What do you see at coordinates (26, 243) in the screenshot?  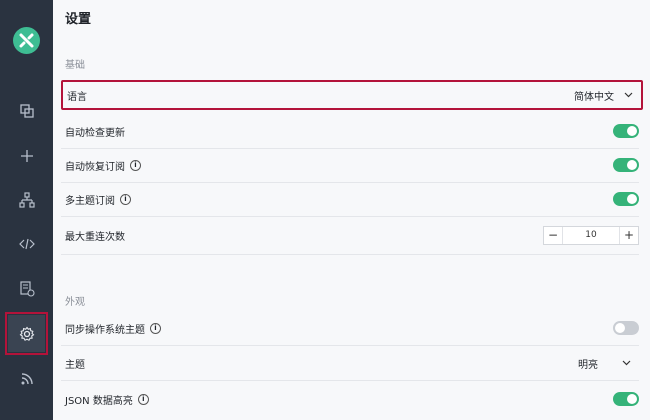 I see `code-icon` at bounding box center [26, 243].